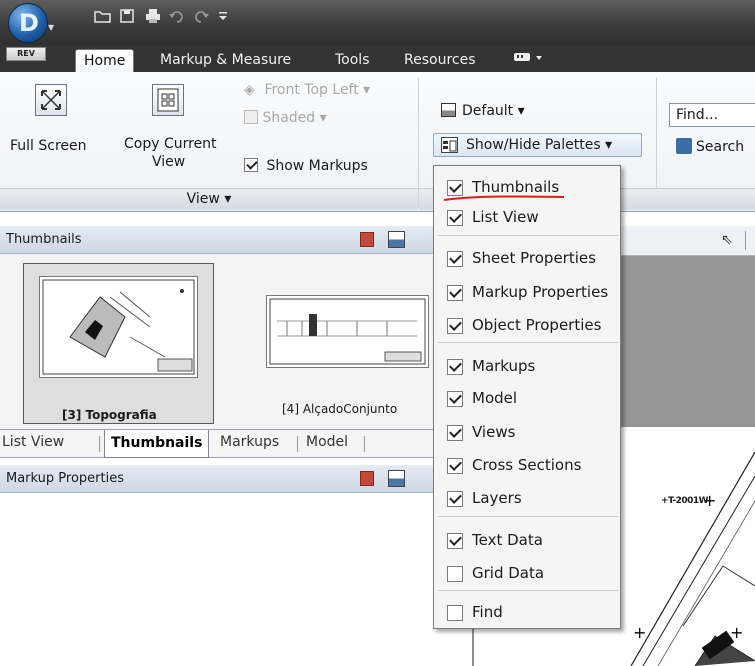 This screenshot has height=666, width=755. What do you see at coordinates (249, 442) in the screenshot?
I see `tab-markups: Markups` at bounding box center [249, 442].